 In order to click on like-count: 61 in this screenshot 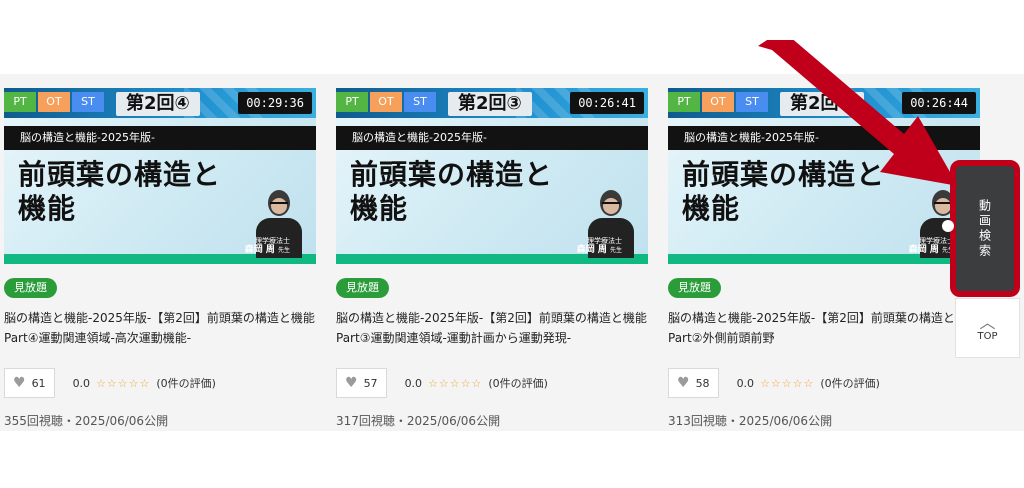, I will do `click(38, 383)`.